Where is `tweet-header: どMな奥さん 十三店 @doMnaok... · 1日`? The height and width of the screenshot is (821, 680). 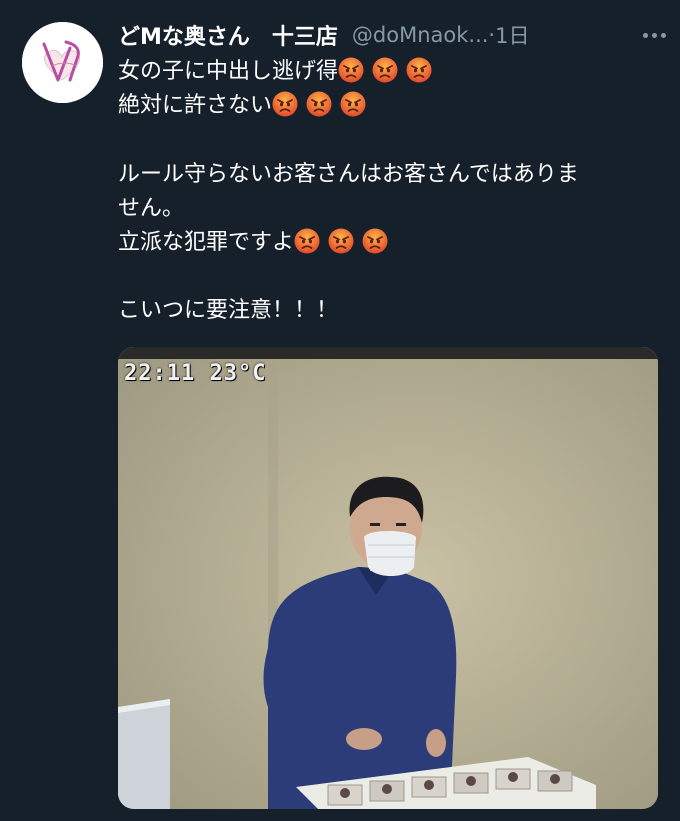
tweet-header: どMな奥さん 十三店 @doMnaok... · 1日 is located at coordinates (392, 35).